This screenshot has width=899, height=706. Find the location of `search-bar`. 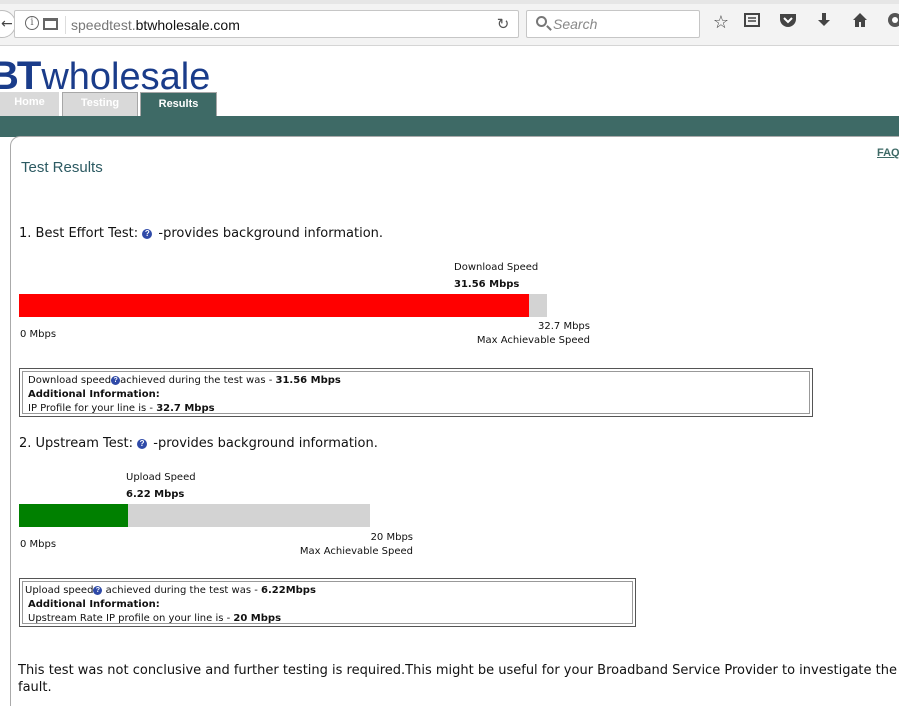

search-bar is located at coordinates (613, 24).